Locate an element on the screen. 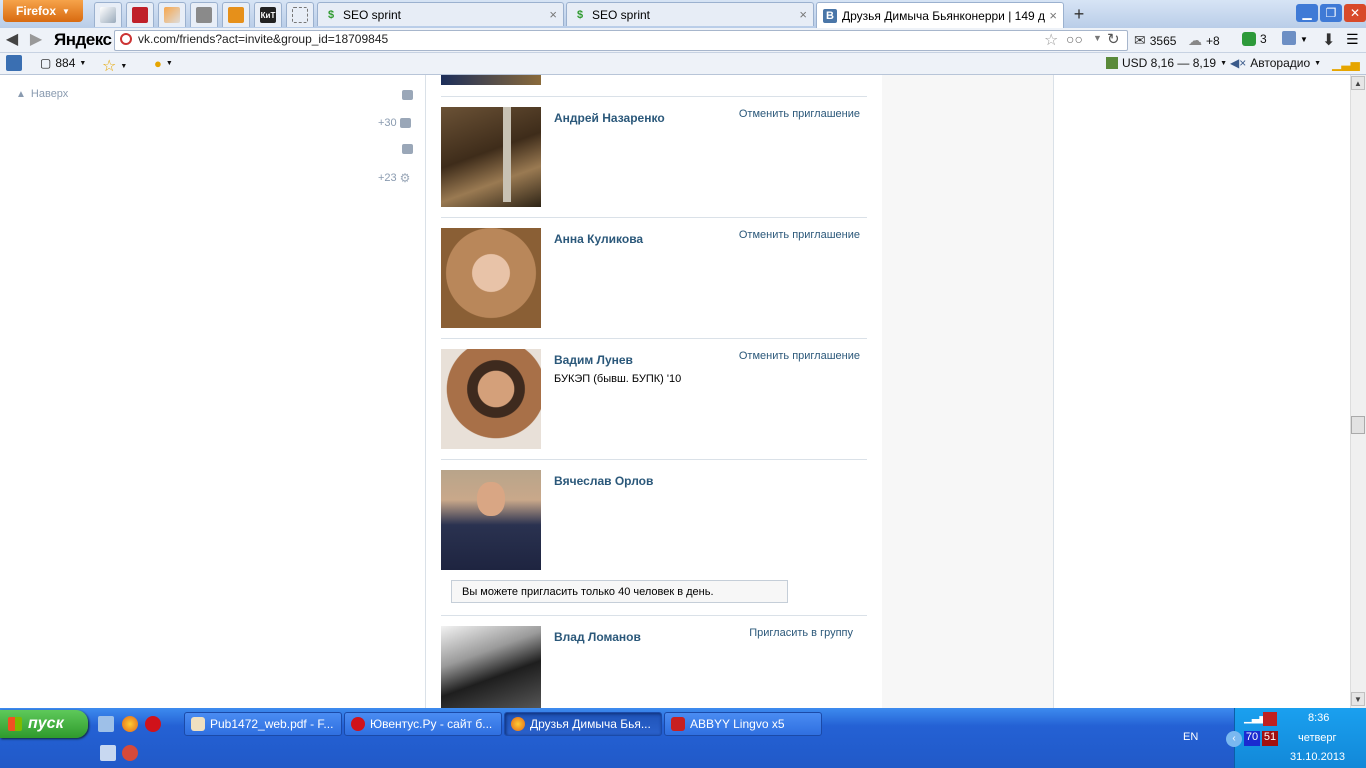 The height and width of the screenshot is (768, 1366). restore-button: ❐ is located at coordinates (1331, 13).